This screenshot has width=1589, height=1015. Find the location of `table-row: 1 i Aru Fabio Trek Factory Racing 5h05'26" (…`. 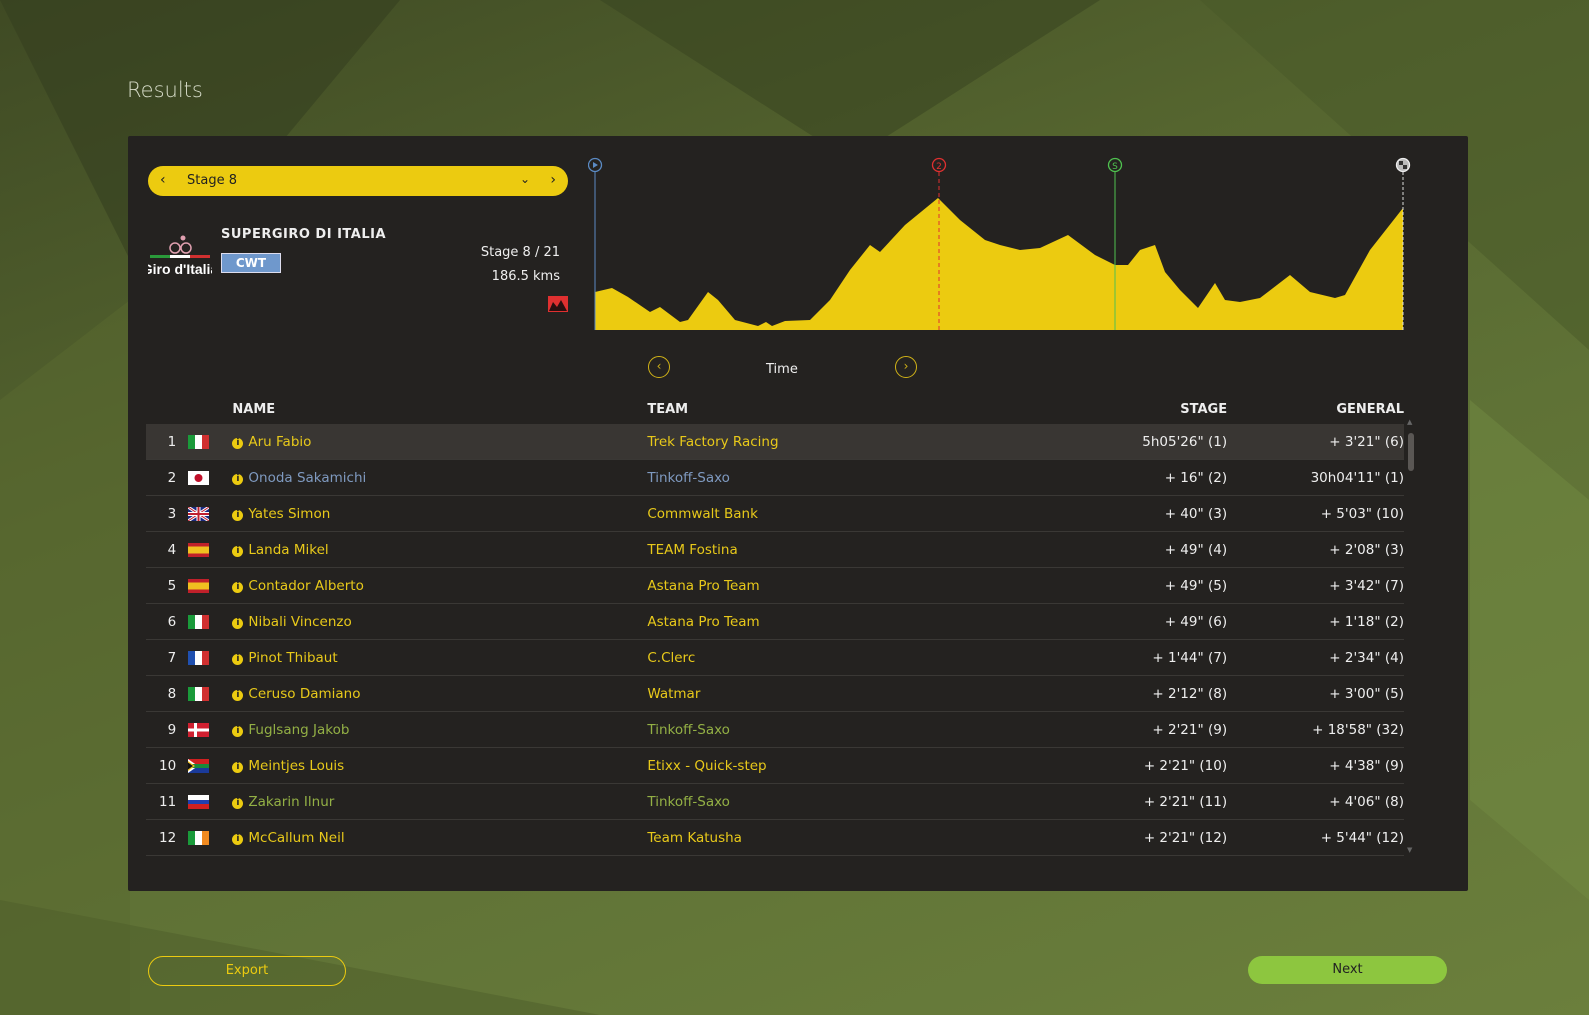

table-row: 1 i Aru Fabio Trek Factory Racing 5h05'26" (… is located at coordinates (775, 442).